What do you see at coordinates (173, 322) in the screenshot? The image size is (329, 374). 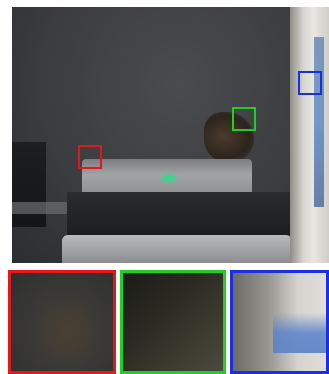 I see `zoom-panel-green` at bounding box center [173, 322].